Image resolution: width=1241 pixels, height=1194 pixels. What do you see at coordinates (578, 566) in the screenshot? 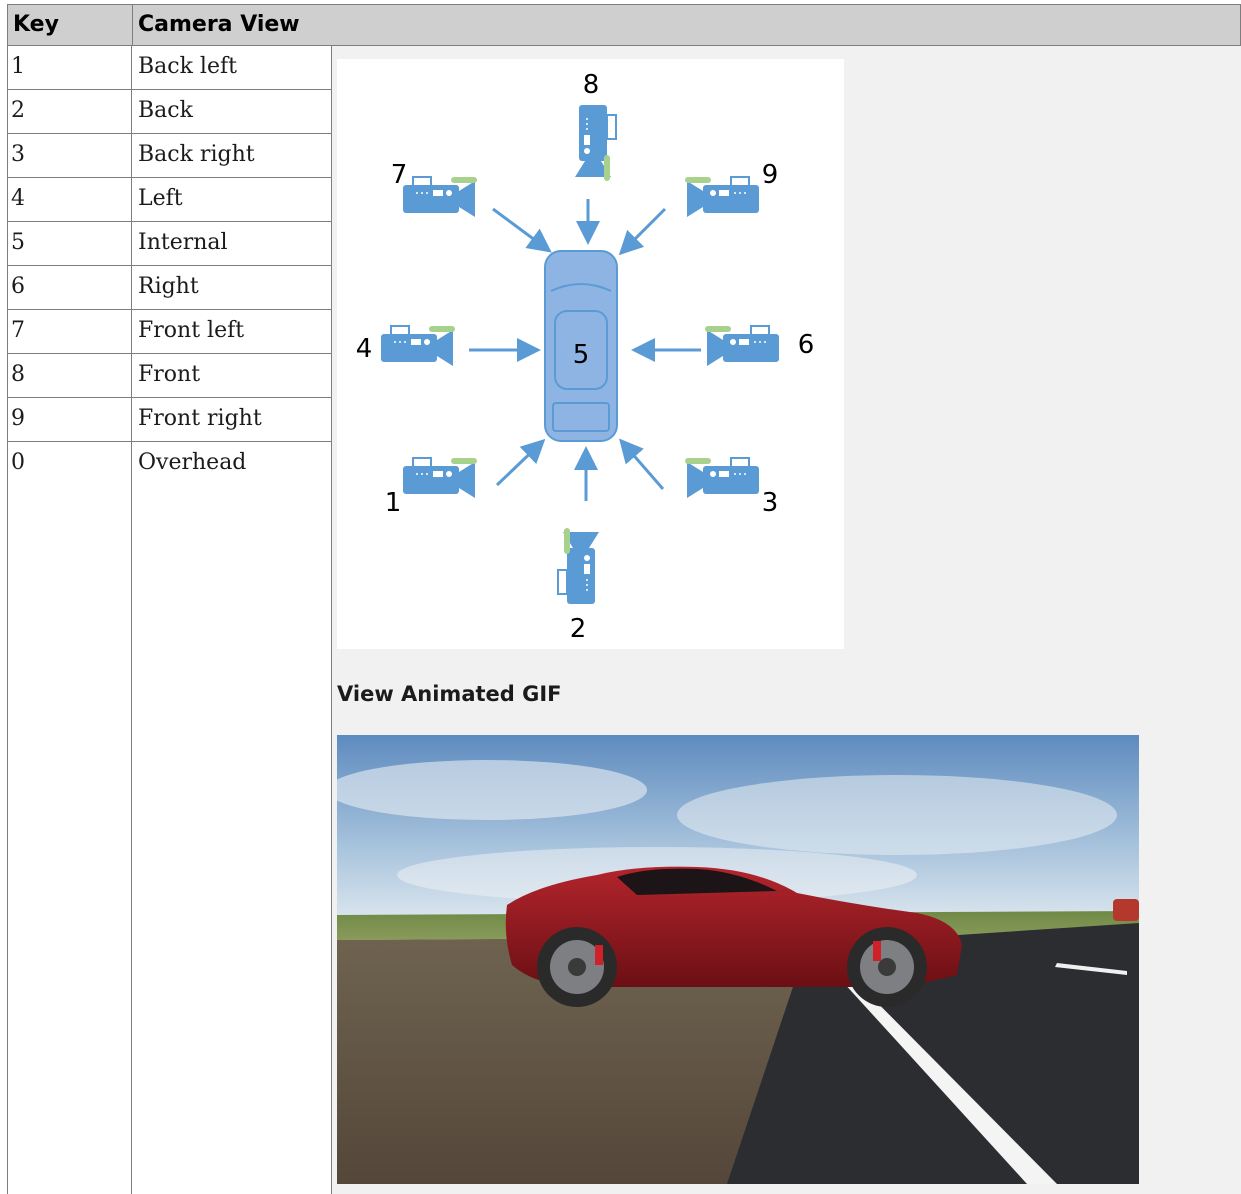
I see `camera-back-icon` at bounding box center [578, 566].